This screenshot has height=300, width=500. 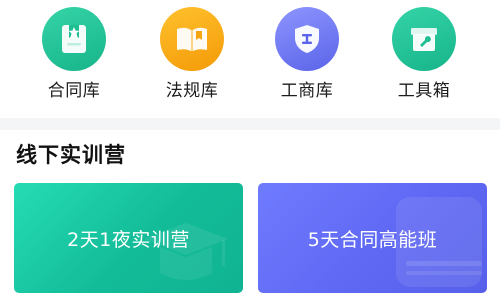 I want to click on quick-link-contract-library: 合同库, so click(x=74, y=55).